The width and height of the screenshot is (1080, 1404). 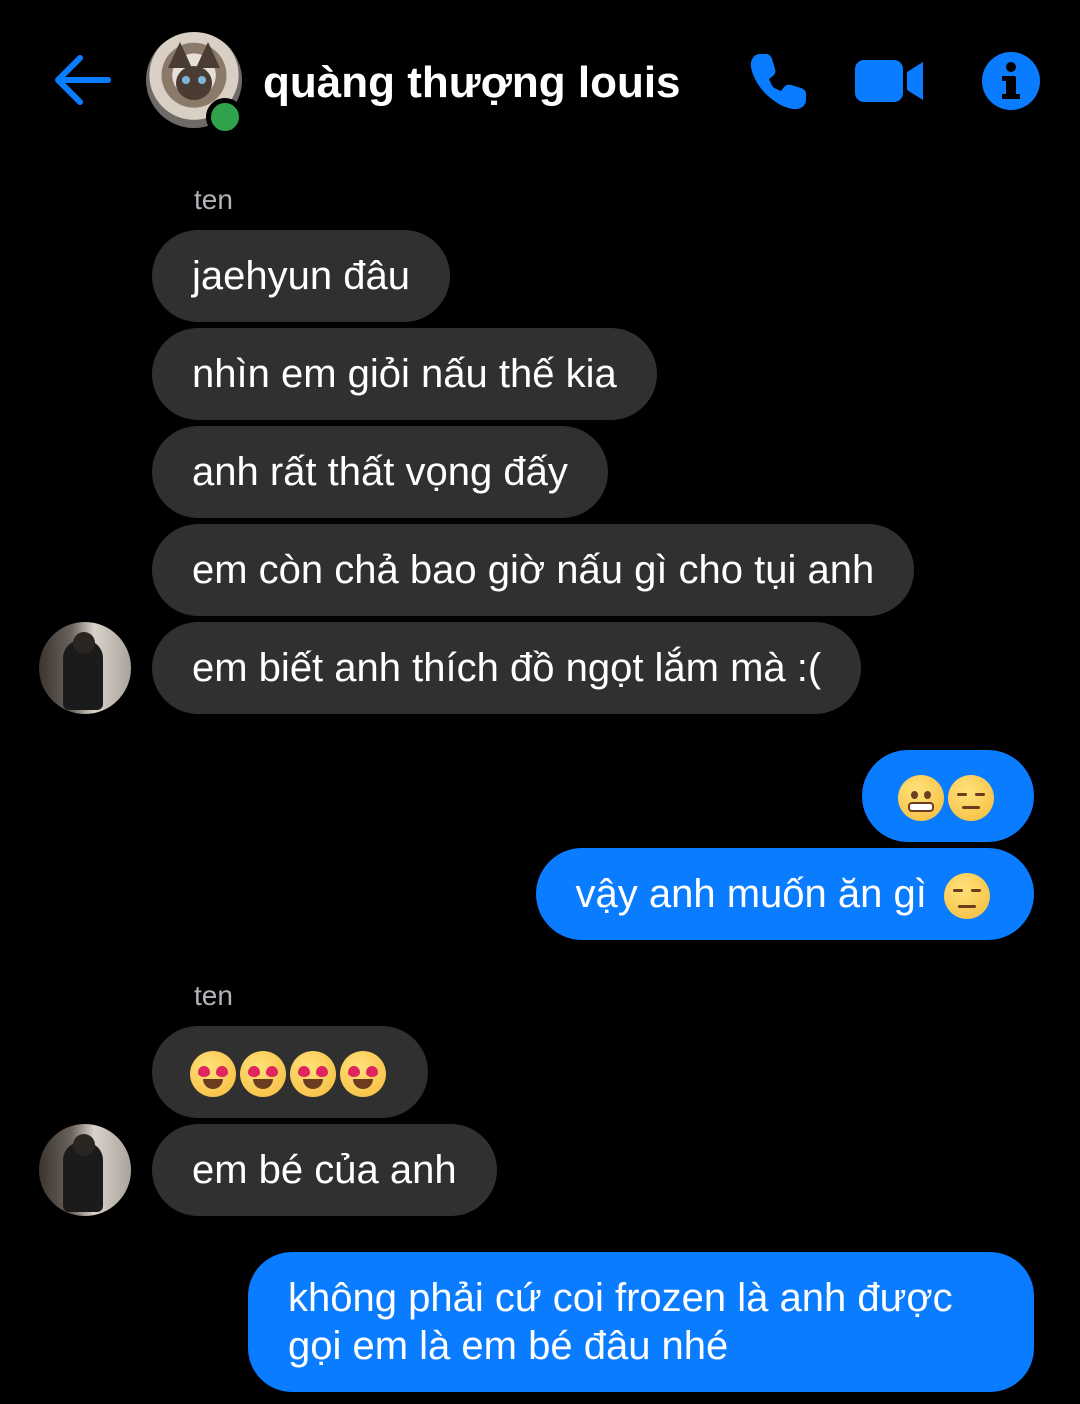 What do you see at coordinates (620, 1298) in the screenshot?
I see `message-line: không phải cứ coi frozen là anh được` at bounding box center [620, 1298].